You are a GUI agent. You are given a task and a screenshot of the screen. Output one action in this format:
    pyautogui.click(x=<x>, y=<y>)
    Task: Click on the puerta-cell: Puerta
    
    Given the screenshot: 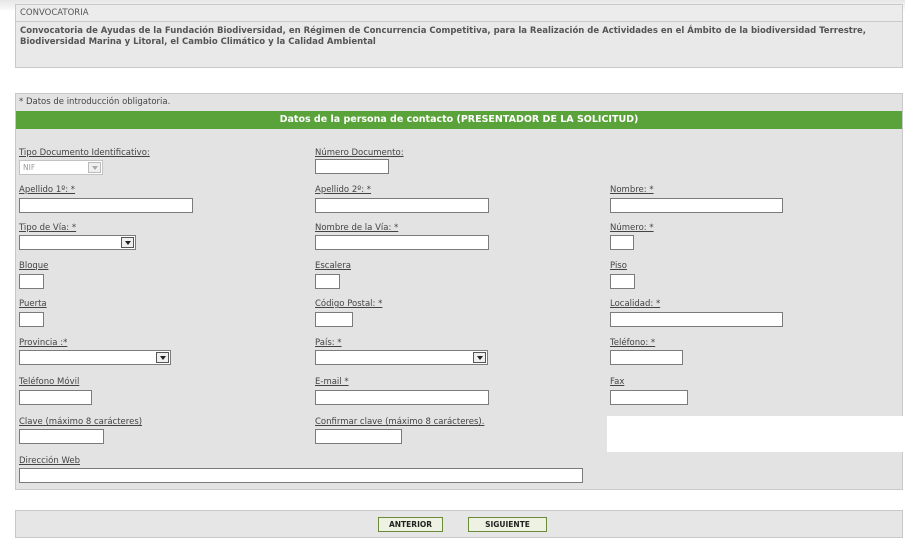 What is the action you would take?
    pyautogui.click(x=33, y=304)
    